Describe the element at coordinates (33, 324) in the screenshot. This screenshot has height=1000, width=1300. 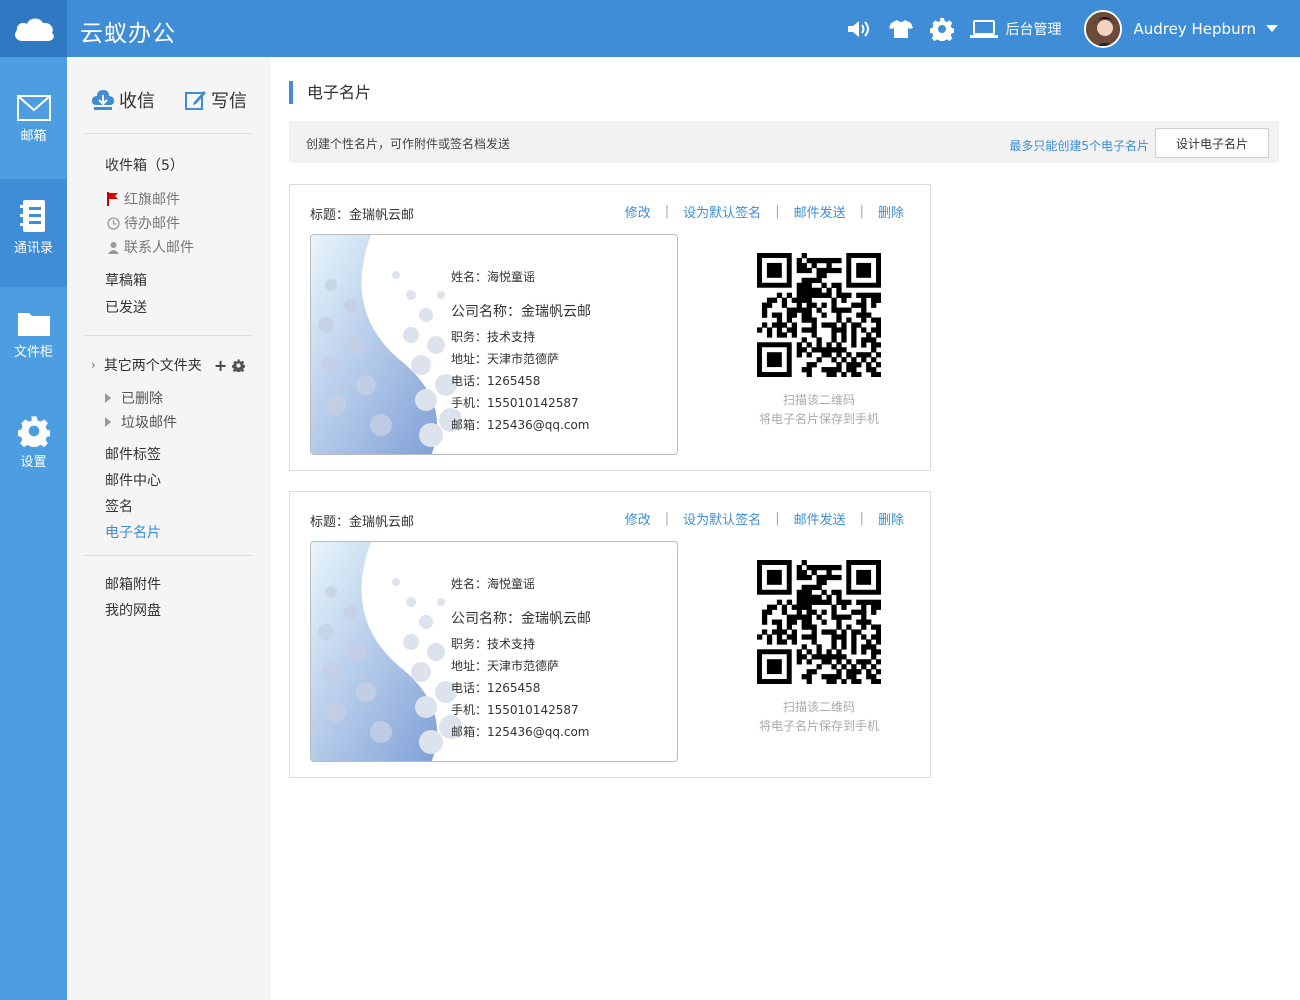
I see `folder-icon` at that location.